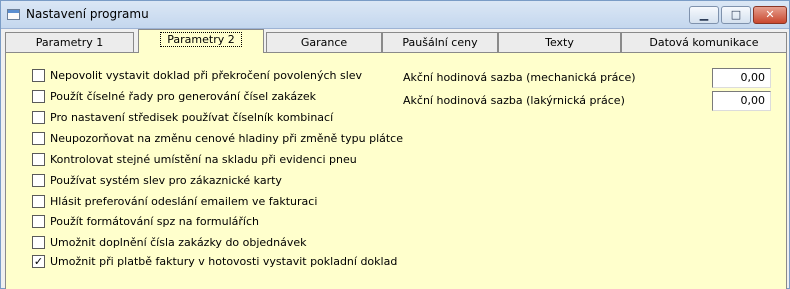 This screenshot has width=790, height=289. I want to click on tab-parametry-2: Parametry 2, so click(201, 41).